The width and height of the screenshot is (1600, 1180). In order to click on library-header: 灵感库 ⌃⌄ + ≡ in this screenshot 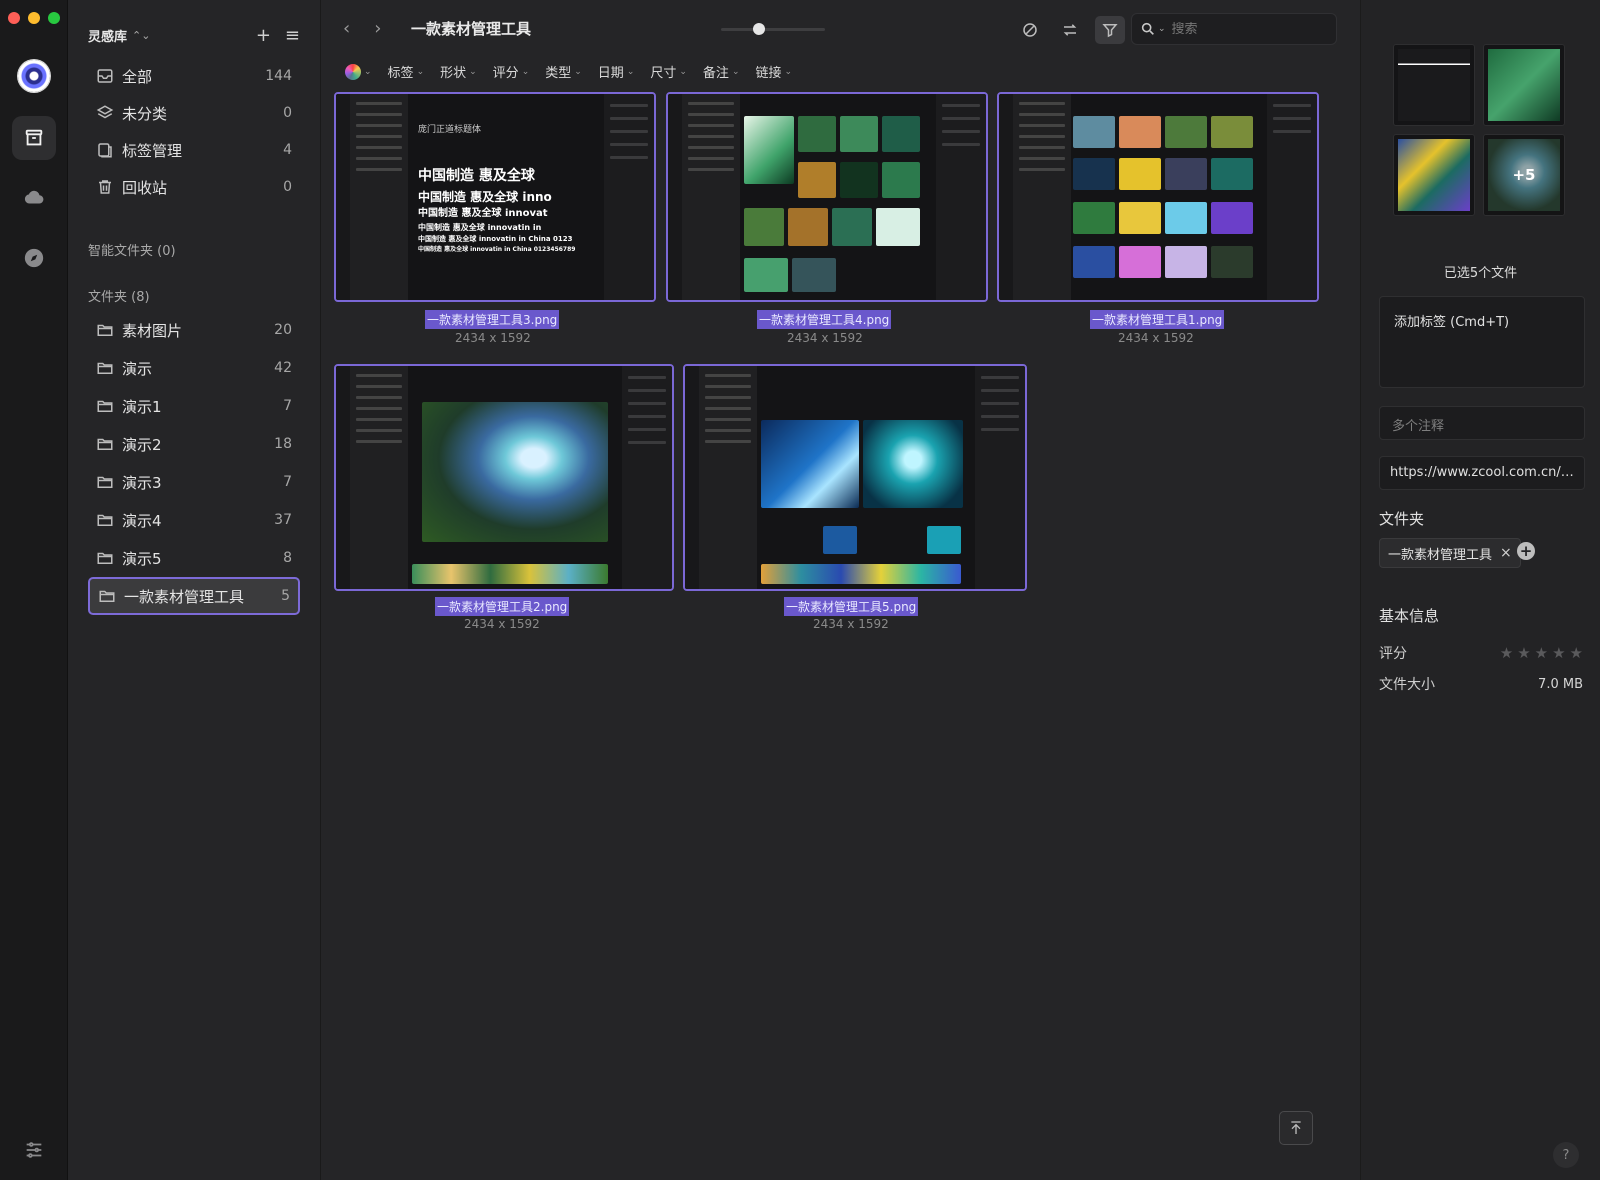, I will do `click(194, 35)`.